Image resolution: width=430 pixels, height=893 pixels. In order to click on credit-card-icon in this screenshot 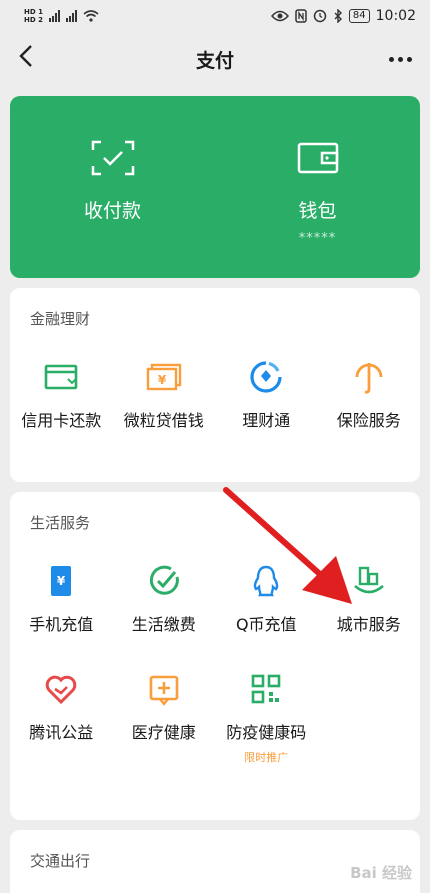, I will do `click(61, 377)`.